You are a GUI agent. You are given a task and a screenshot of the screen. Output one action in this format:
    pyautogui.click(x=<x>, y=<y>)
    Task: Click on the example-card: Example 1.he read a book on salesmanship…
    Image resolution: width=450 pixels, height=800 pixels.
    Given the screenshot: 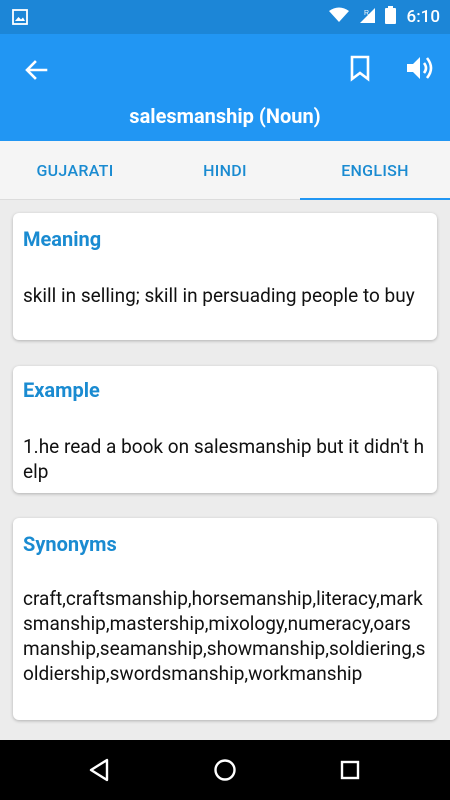 What is the action you would take?
    pyautogui.click(x=225, y=429)
    